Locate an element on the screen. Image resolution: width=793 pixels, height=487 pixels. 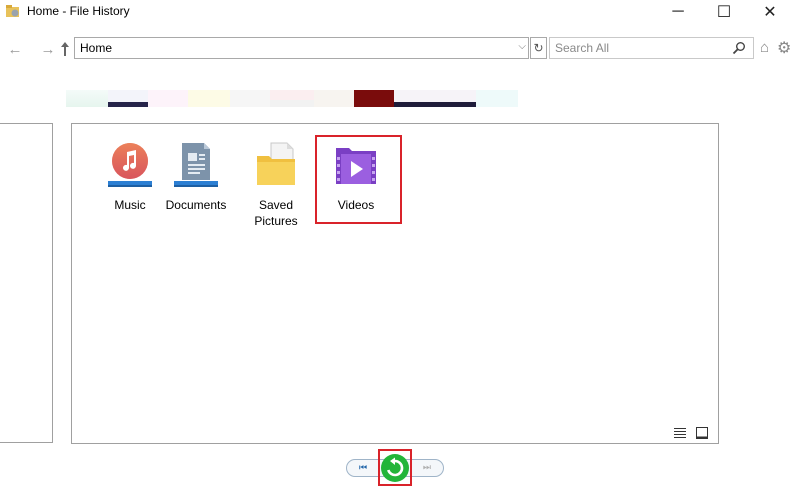
address-text: Home is located at coordinates (96, 48).